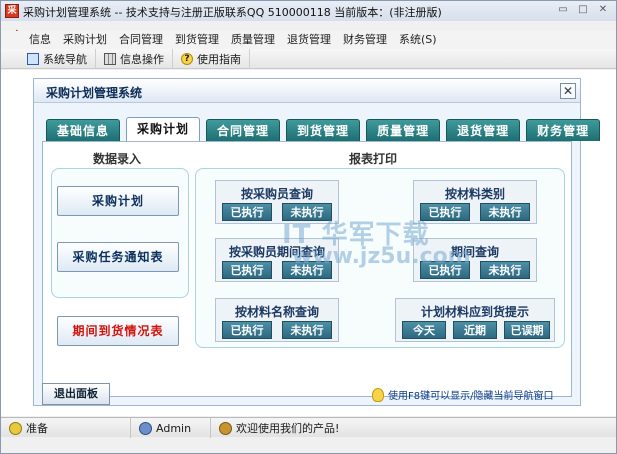  I want to click on panel-close-icon: ✕, so click(568, 91).